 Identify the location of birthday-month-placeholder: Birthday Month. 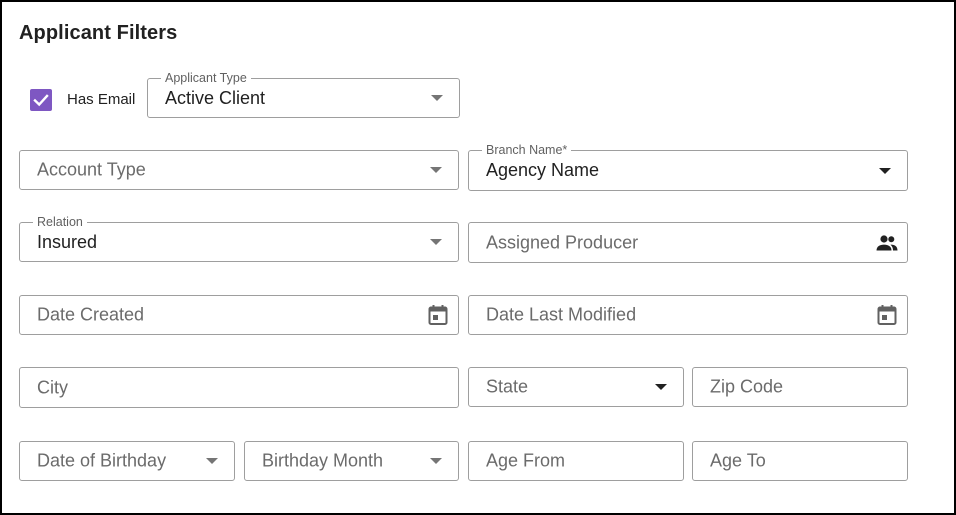
(323, 460).